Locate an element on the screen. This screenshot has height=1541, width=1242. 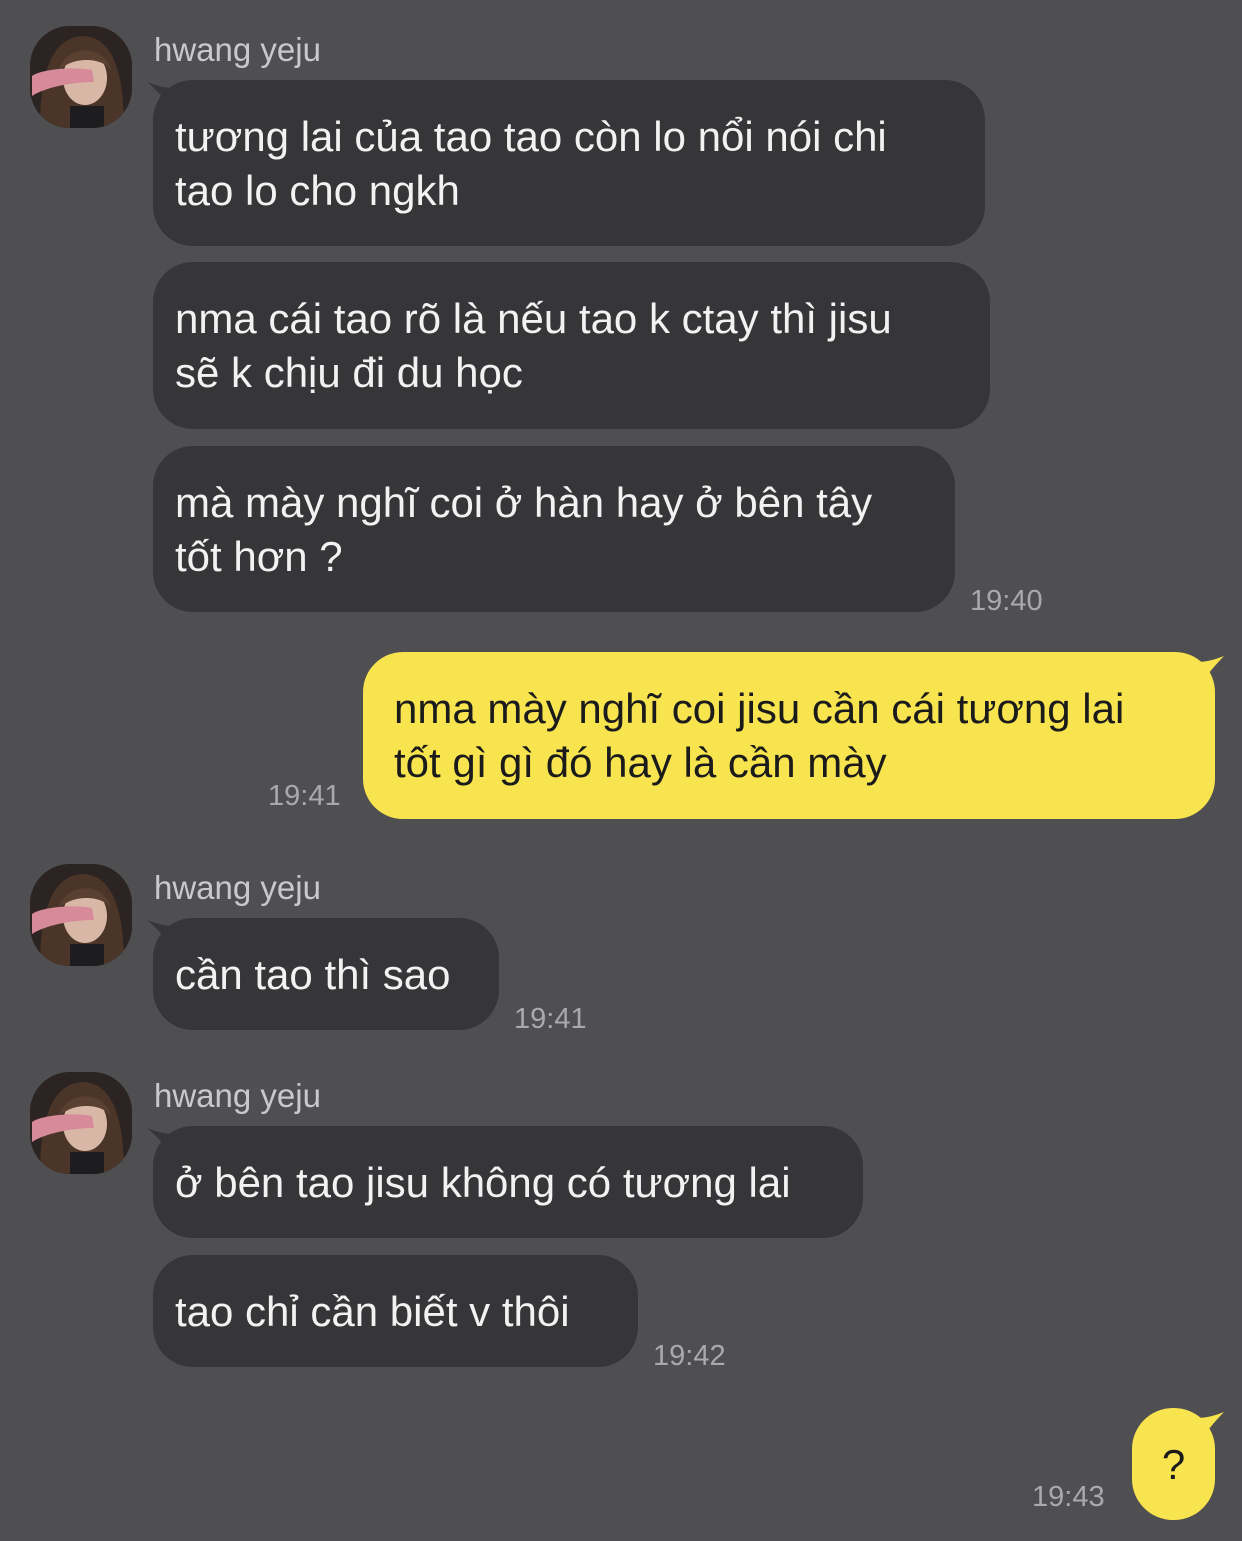
message-timestamp: 19:42 is located at coordinates (689, 1356).